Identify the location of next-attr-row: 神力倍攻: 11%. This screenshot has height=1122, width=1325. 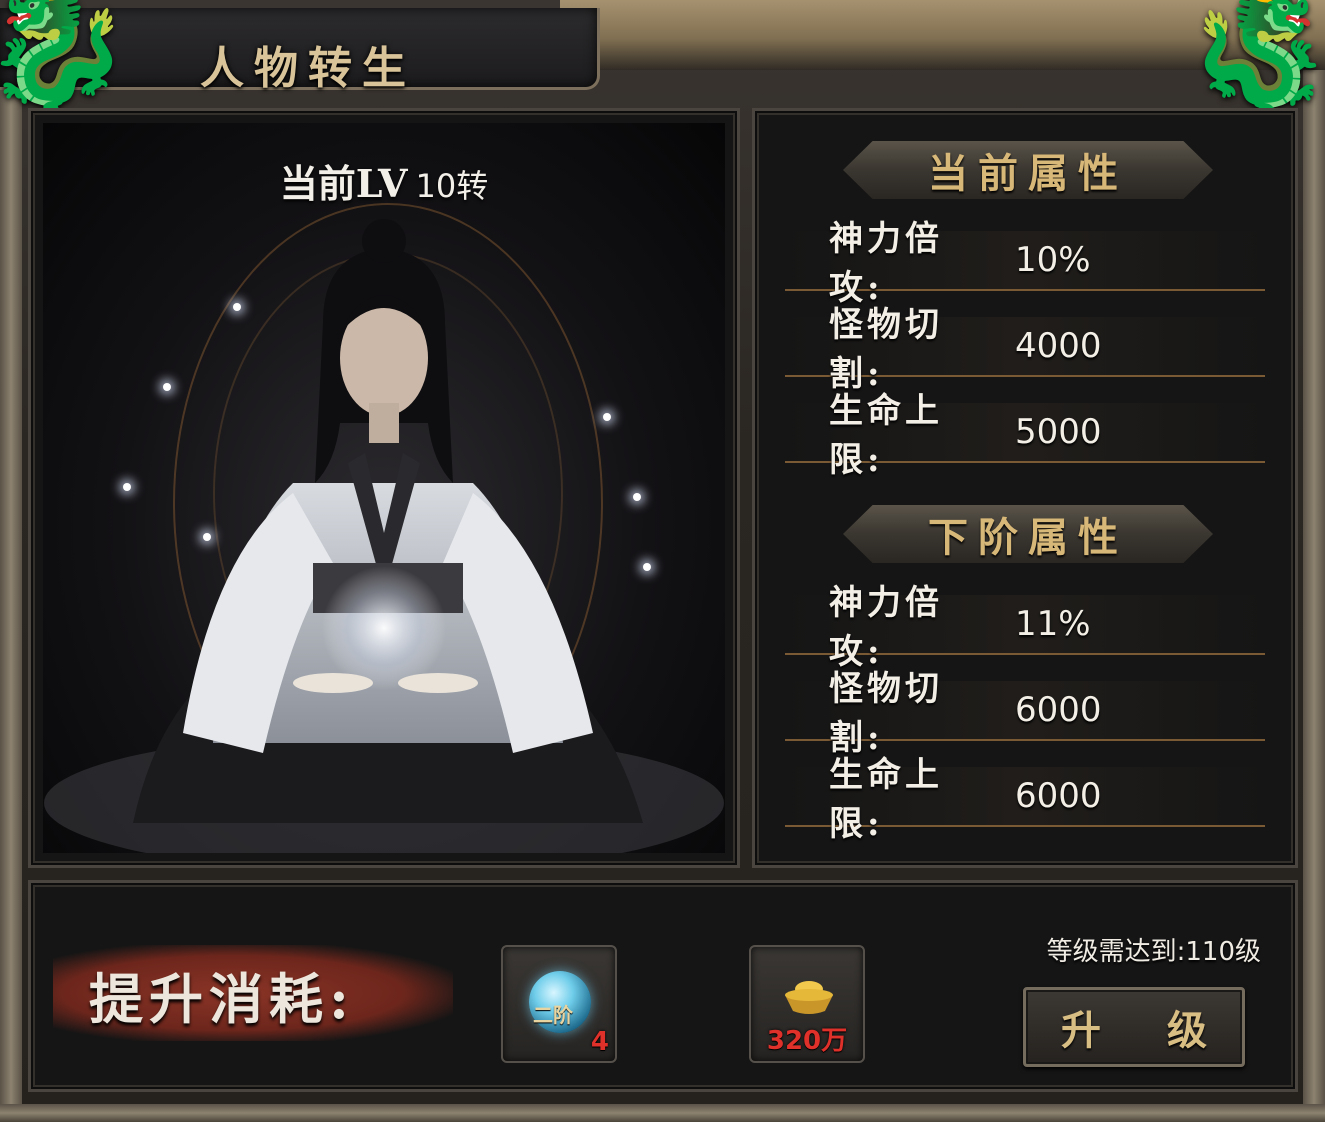
(1025, 627).